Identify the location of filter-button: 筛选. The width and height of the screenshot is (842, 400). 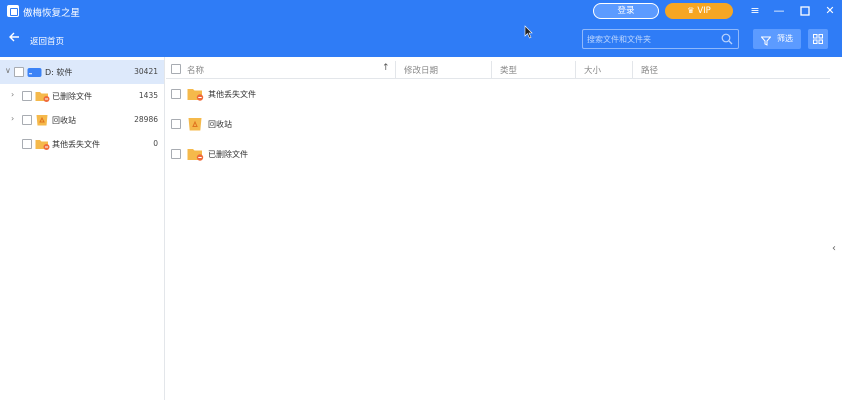
(777, 39).